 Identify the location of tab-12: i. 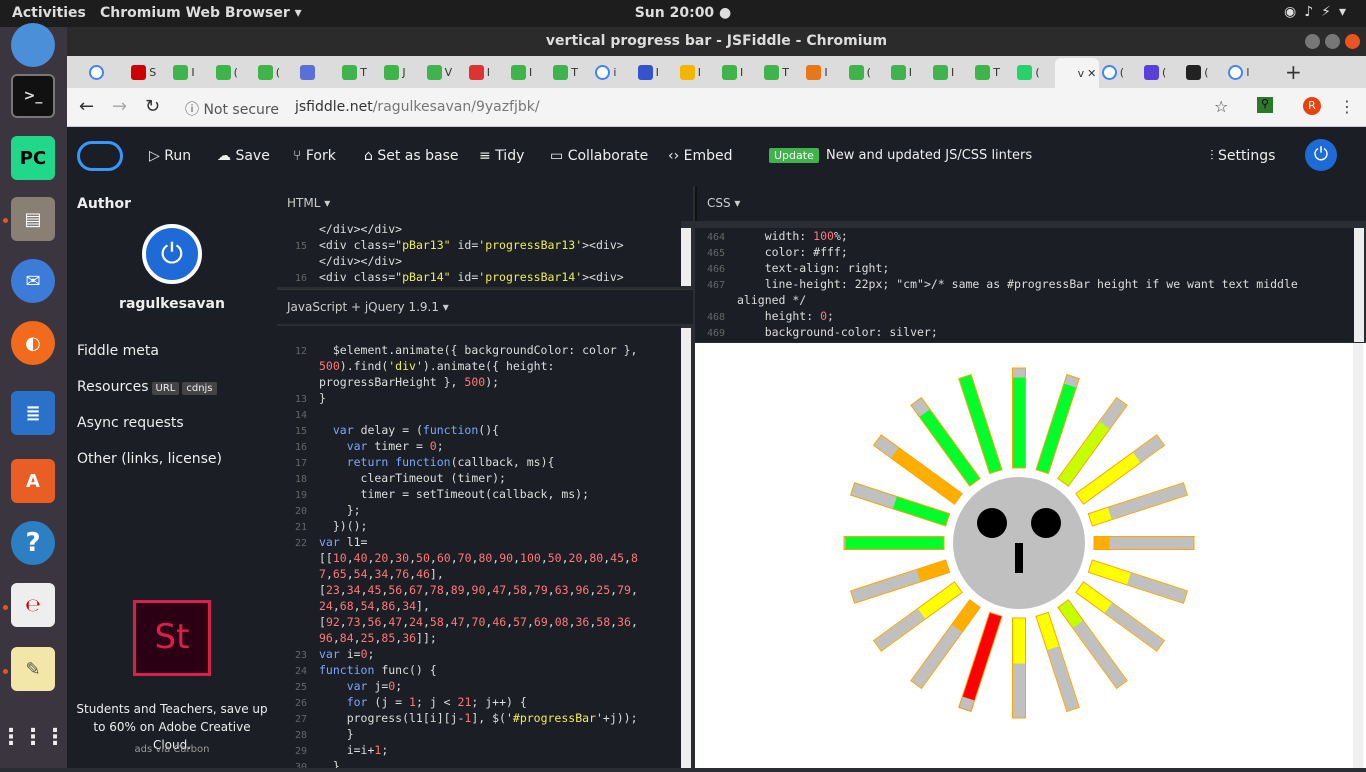
(610, 72).